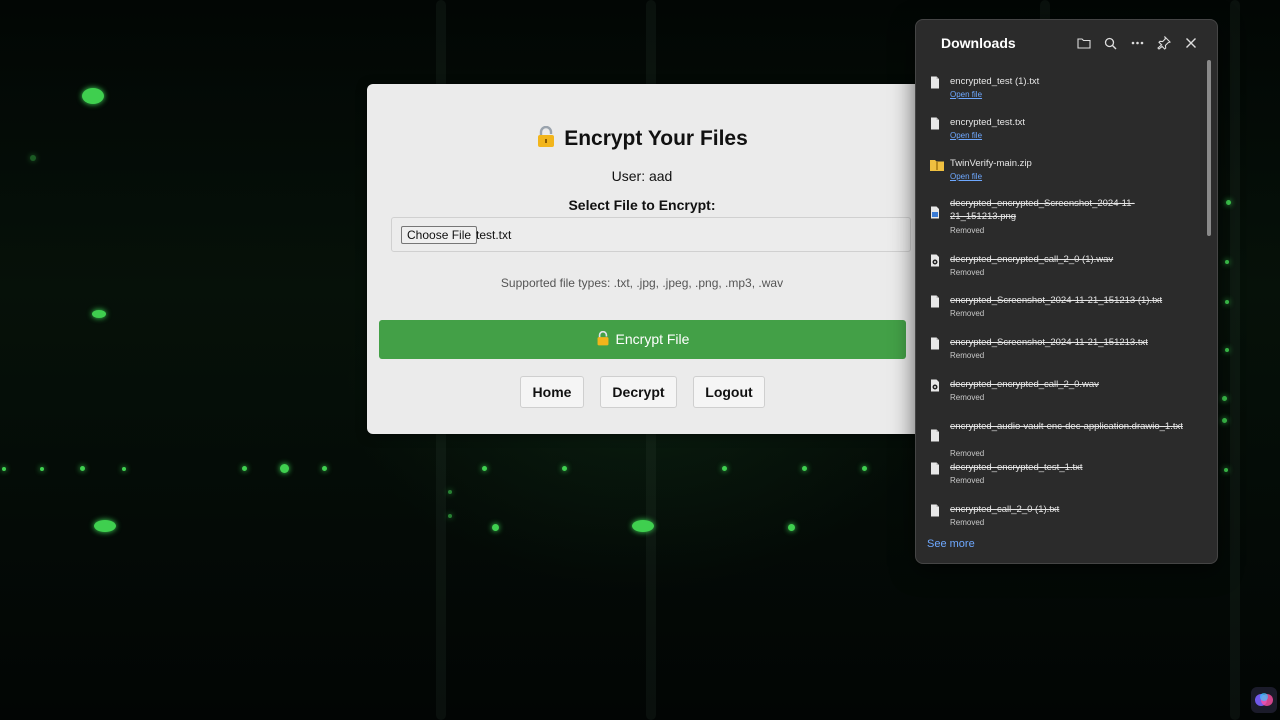 The image size is (1280, 720). Describe the element at coordinates (1235, 360) in the screenshot. I see `bg-column` at that location.